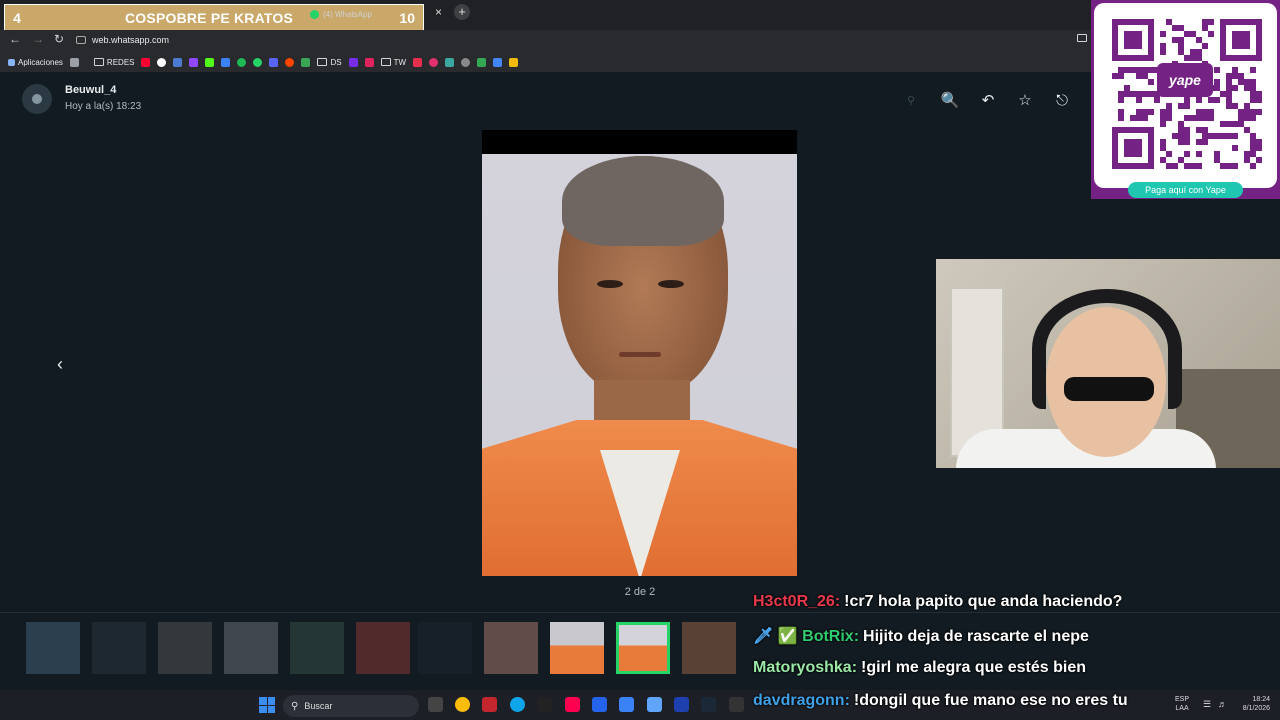 The height and width of the screenshot is (720, 1280). Describe the element at coordinates (517, 704) in the screenshot. I see `edge-icon` at that location.